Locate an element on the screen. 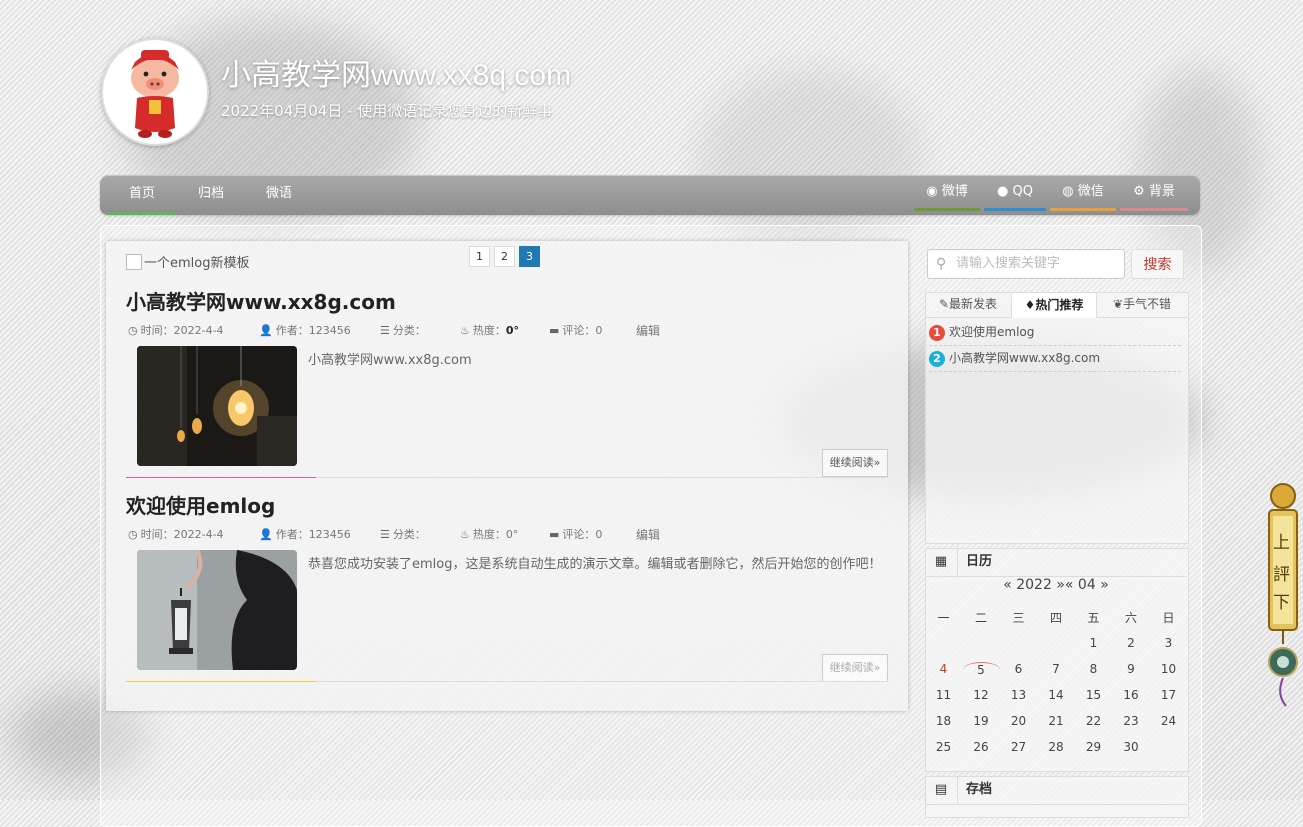  month-switch-link: »« is located at coordinates (1064, 585).